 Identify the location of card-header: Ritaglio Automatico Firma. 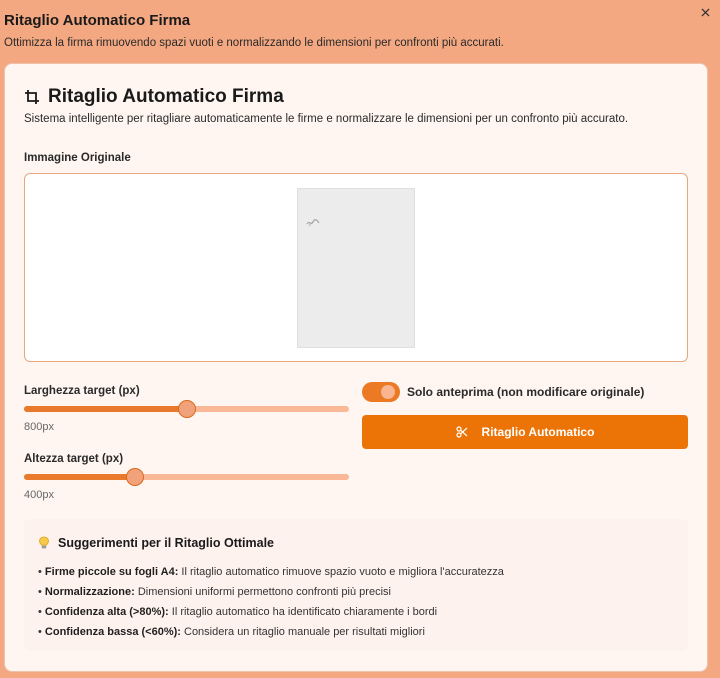
(154, 97).